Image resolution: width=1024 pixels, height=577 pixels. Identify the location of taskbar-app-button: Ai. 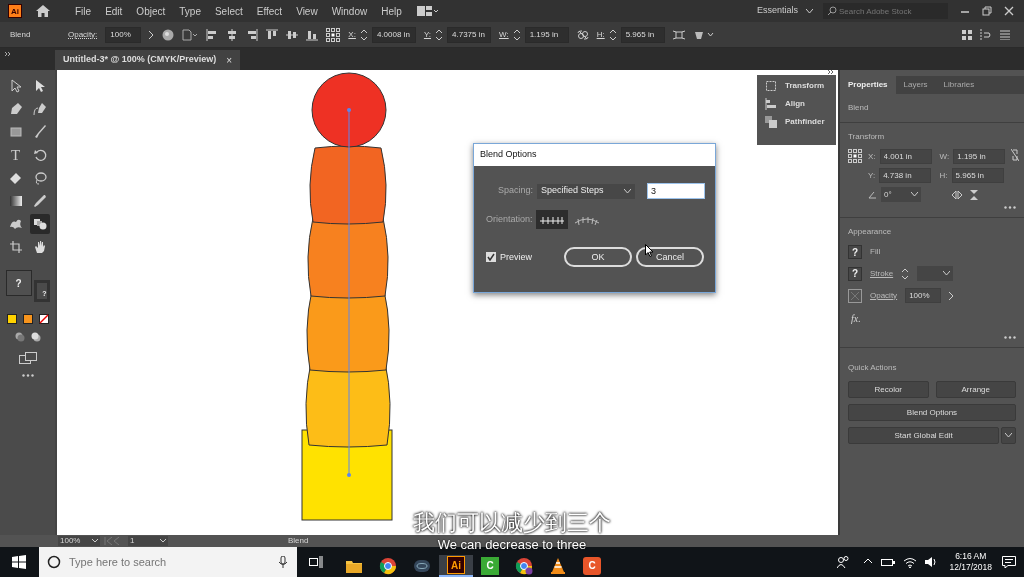
(456, 566).